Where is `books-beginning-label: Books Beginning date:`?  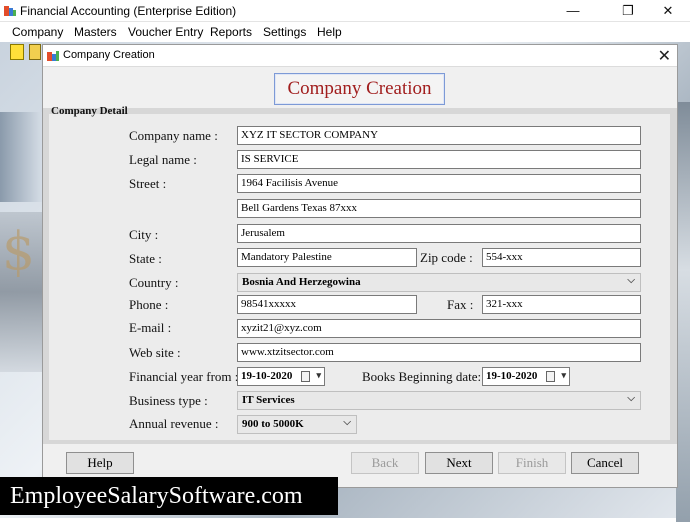
books-beginning-label: Books Beginning date: is located at coordinates (421, 377).